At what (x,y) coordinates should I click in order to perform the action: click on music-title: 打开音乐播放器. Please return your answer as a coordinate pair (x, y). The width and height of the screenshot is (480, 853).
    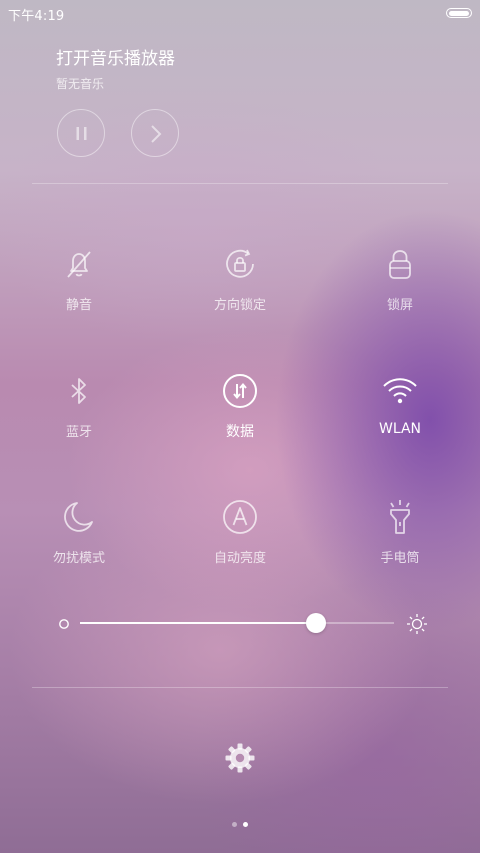
    Looking at the image, I should click on (115, 56).